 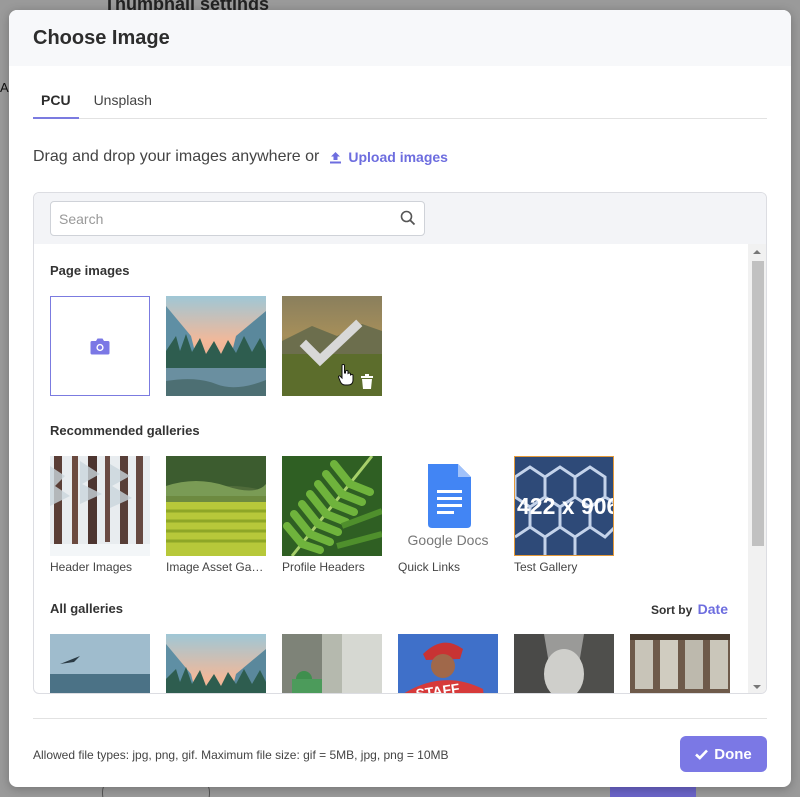 What do you see at coordinates (400, 38) in the screenshot?
I see `modal-header: Choose Image` at bounding box center [400, 38].